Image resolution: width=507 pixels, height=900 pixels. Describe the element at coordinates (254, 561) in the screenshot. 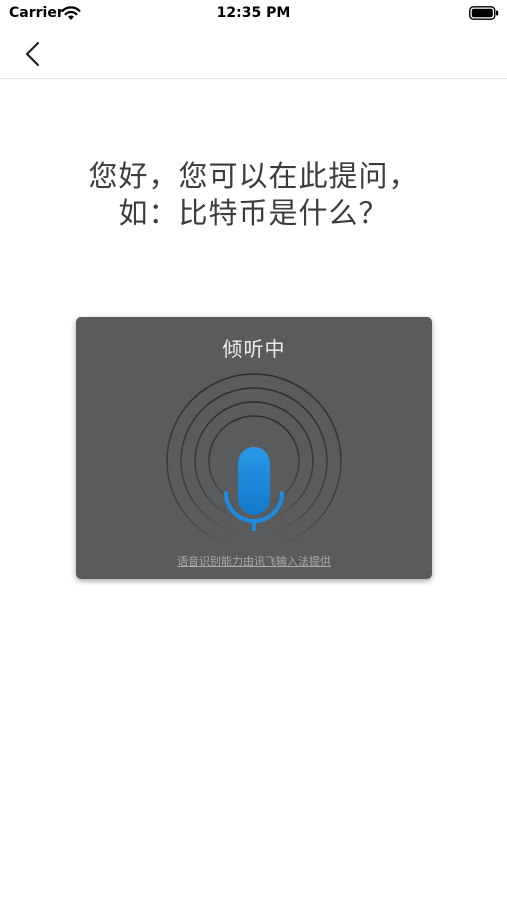

I see `provider-credit-link: 语音识别能力由讯飞输入法提供` at that location.